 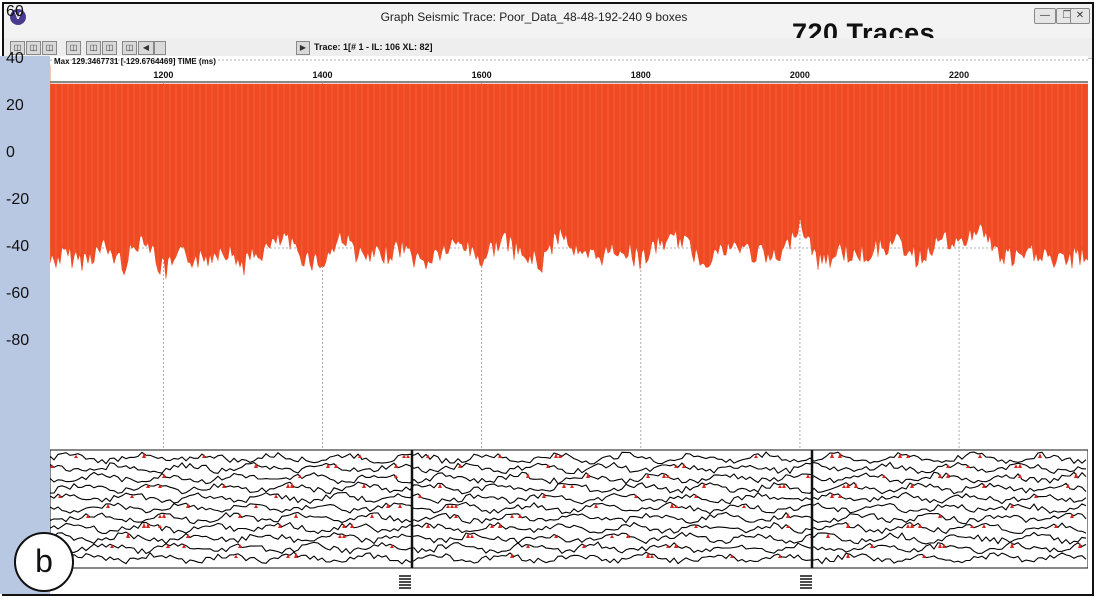 I want to click on export-icon: ◫, so click(x=49, y=48).